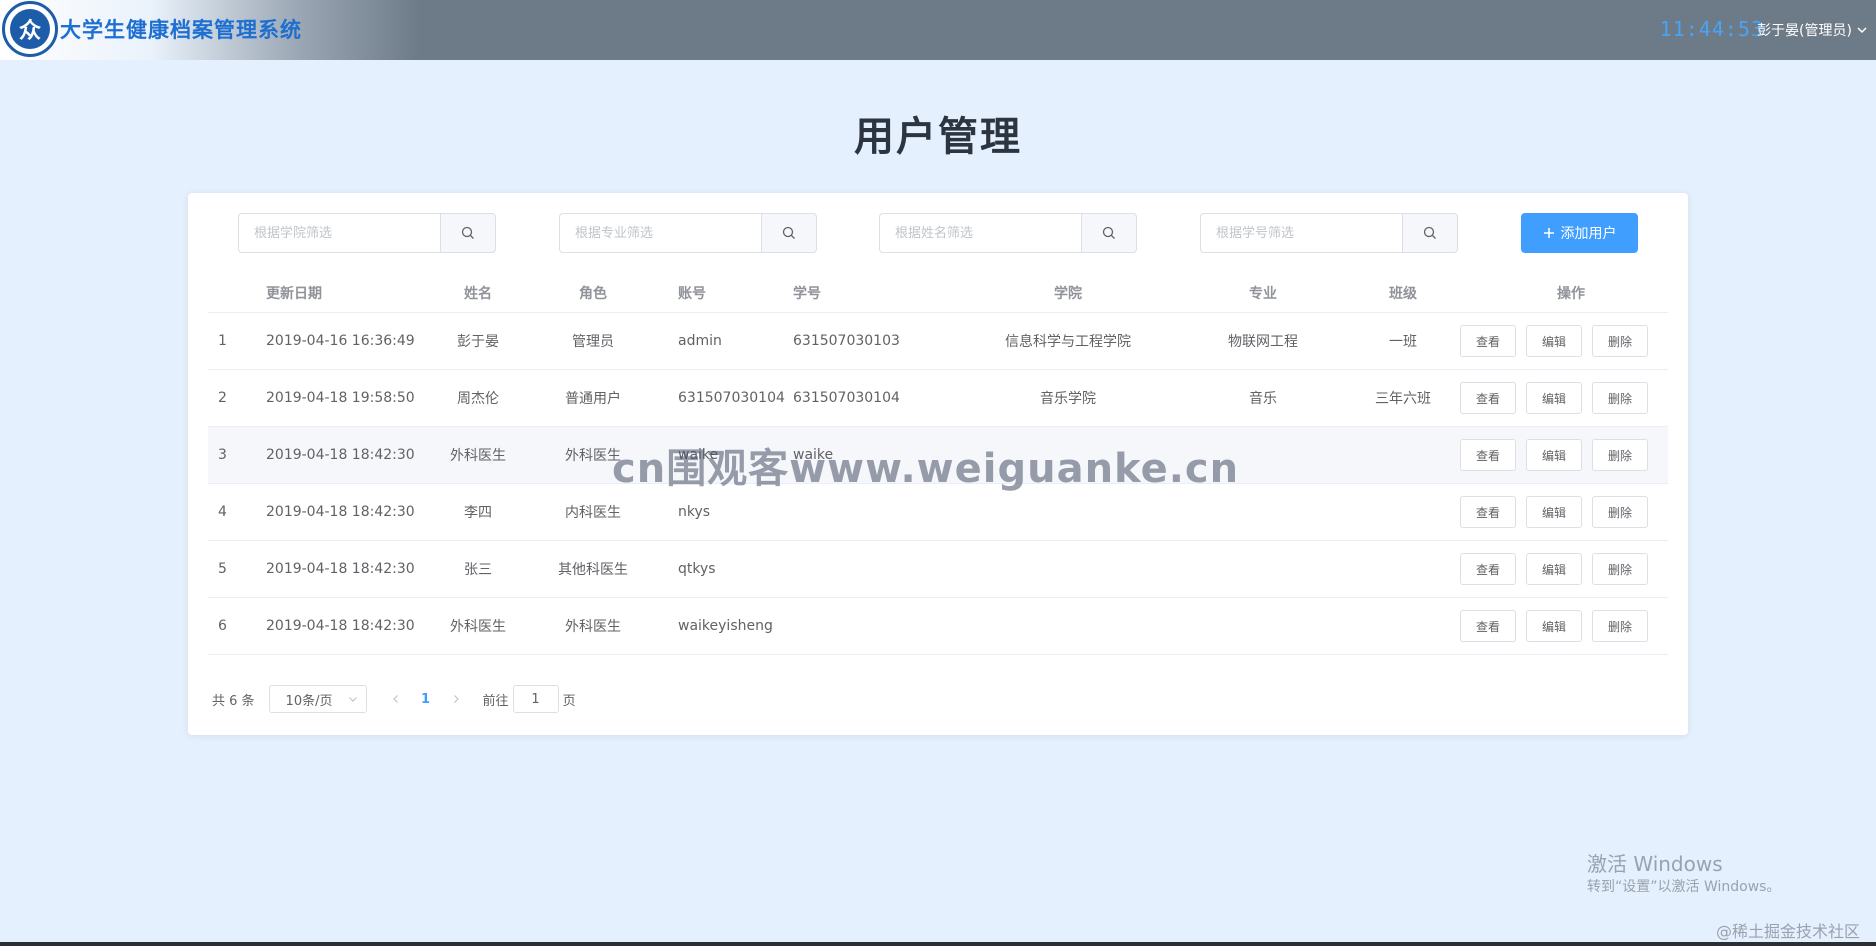 The height and width of the screenshot is (946, 1876). Describe the element at coordinates (593, 513) in the screenshot. I see `row-role: 内科医生` at that location.